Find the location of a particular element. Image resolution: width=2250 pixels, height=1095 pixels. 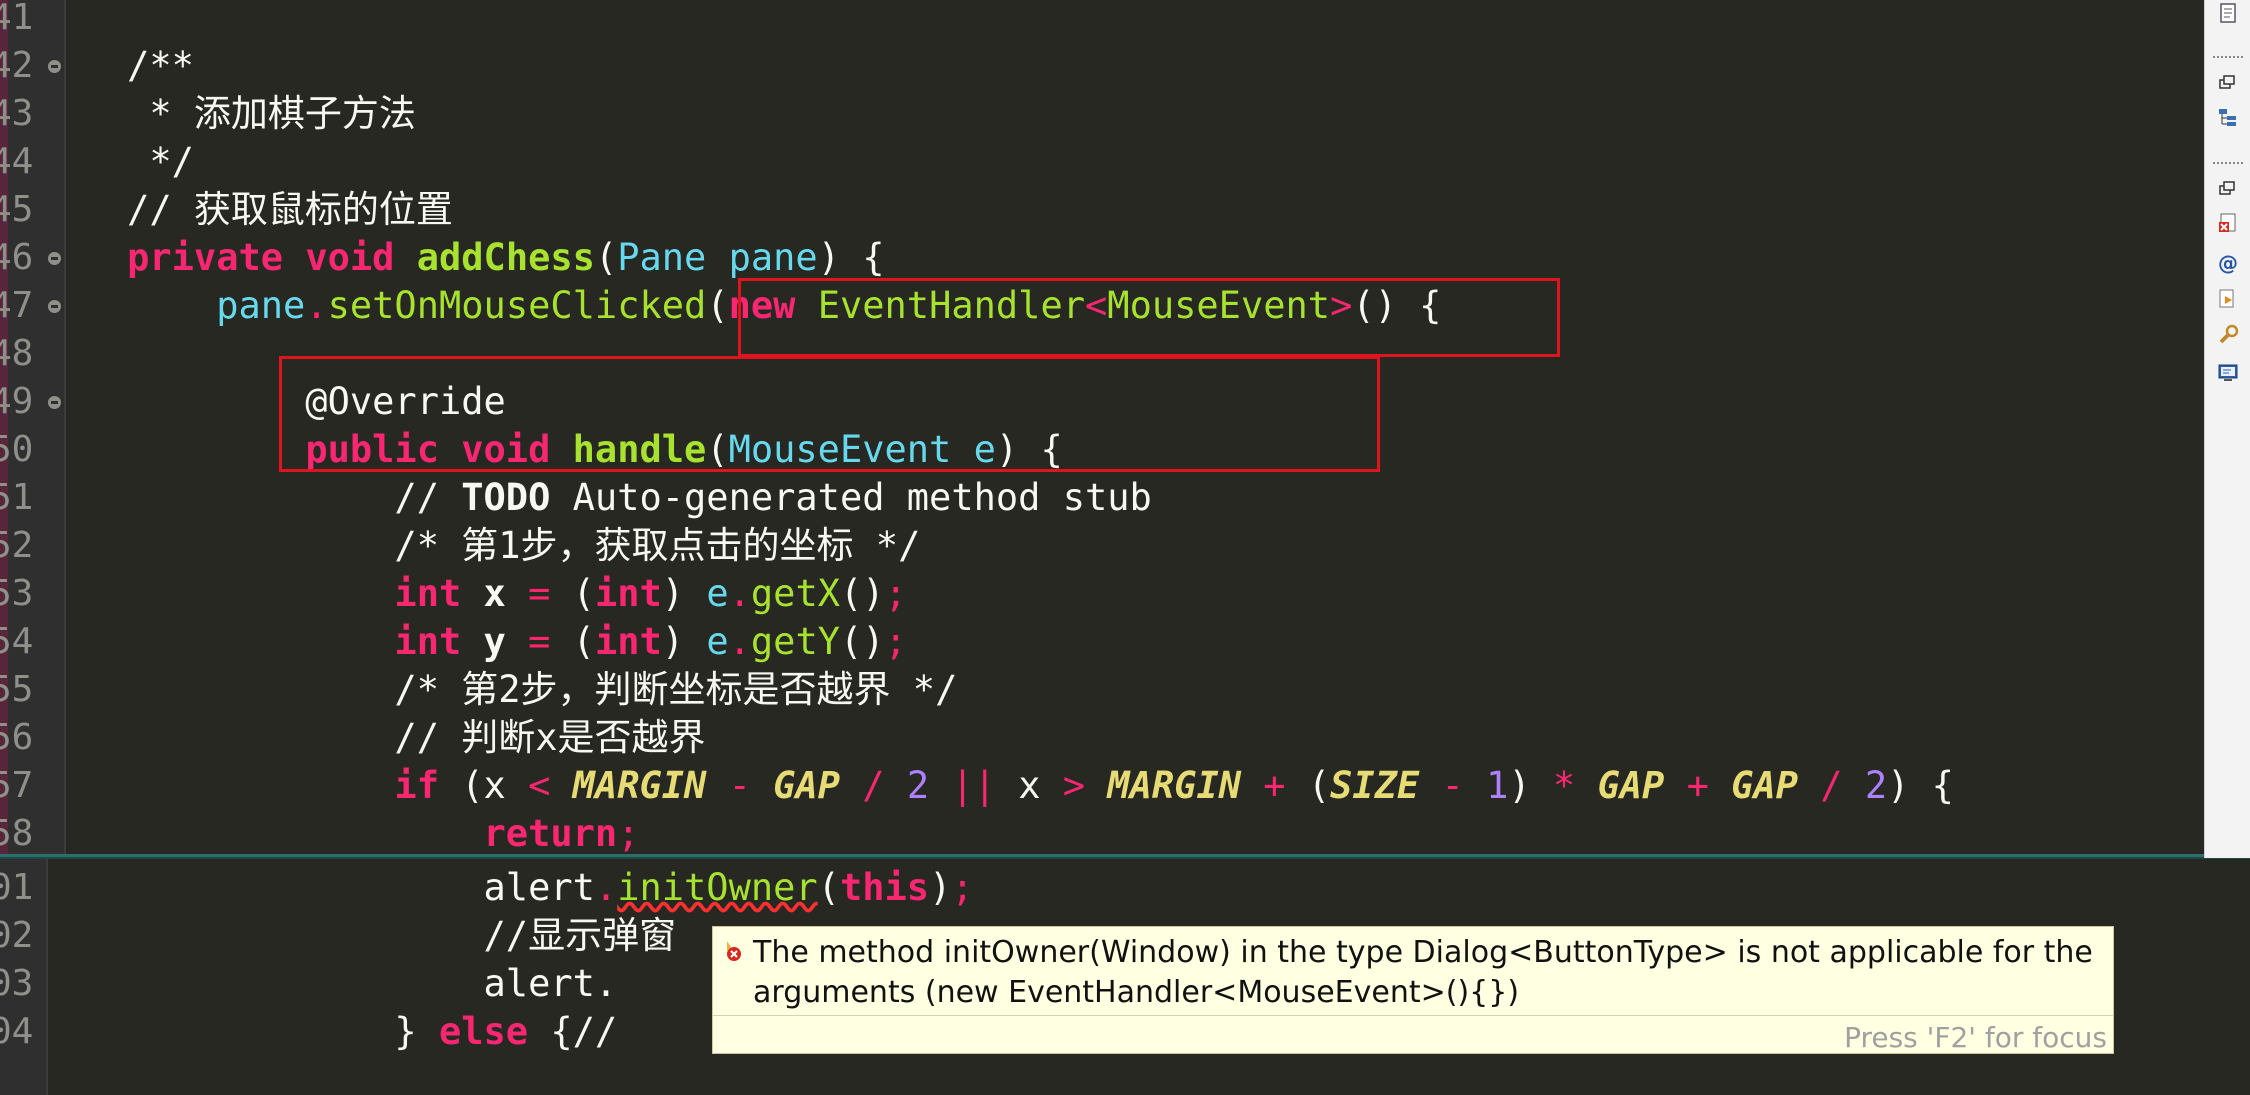

toolbar-grip is located at coordinates (2228, 165).